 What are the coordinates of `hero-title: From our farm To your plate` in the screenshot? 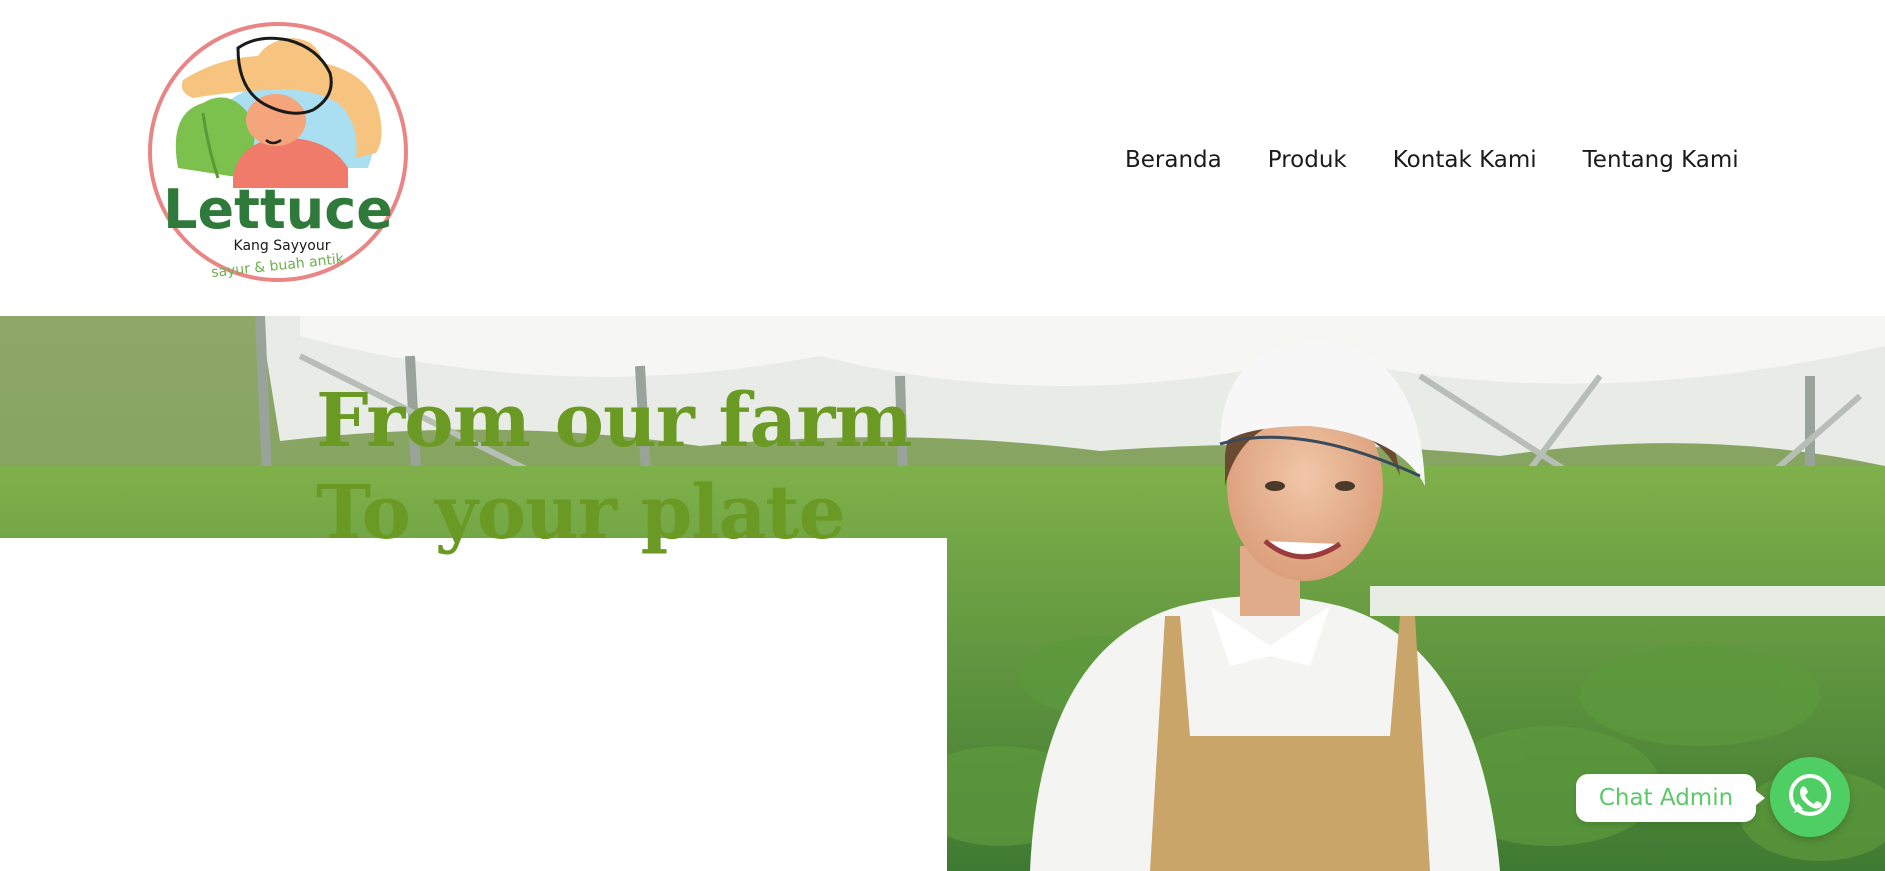 It's located at (614, 467).